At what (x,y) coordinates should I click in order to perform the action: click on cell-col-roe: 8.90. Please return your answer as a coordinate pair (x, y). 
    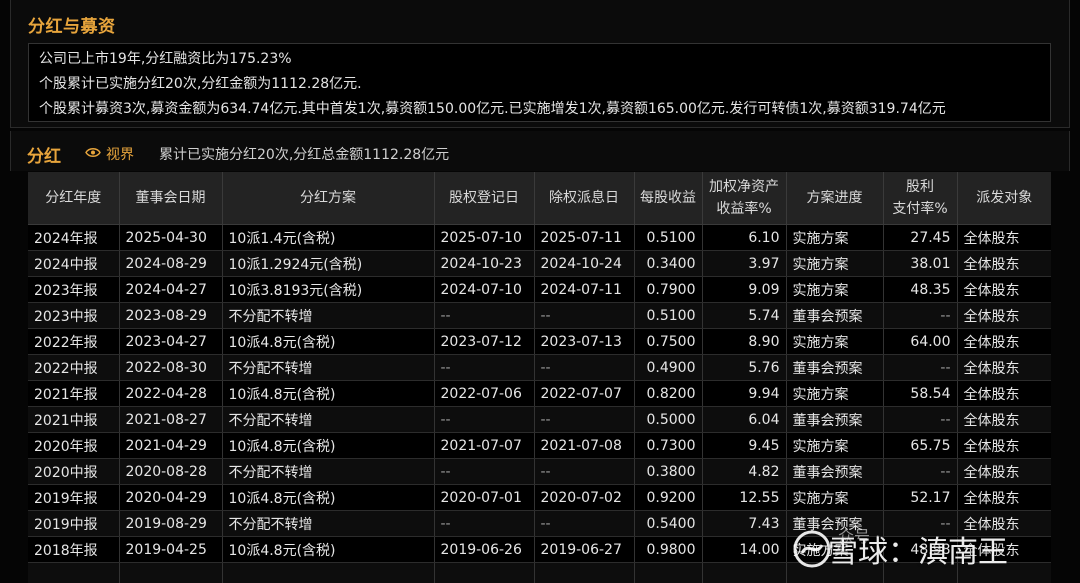
    Looking at the image, I should click on (744, 341).